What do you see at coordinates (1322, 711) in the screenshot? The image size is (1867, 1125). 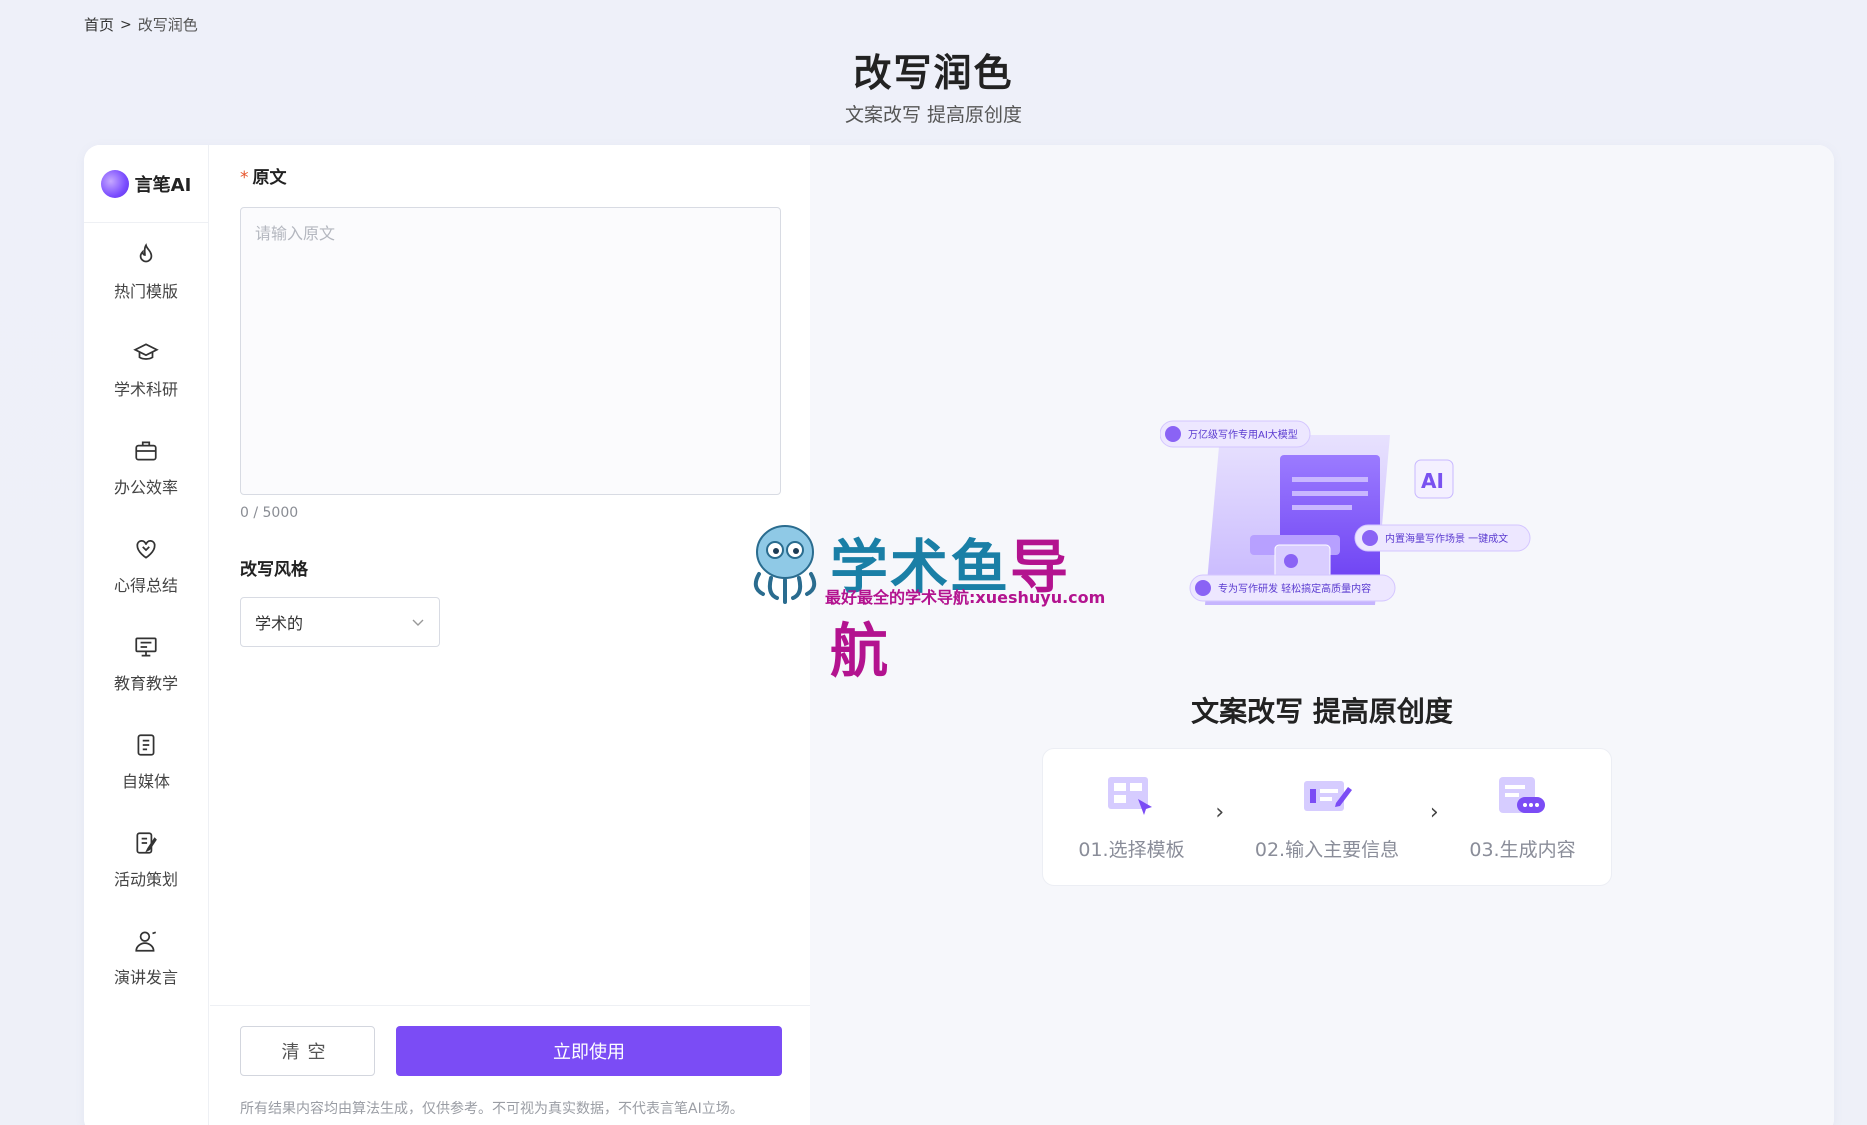 I see `preview-title: 文案改写 提高原创度` at bounding box center [1322, 711].